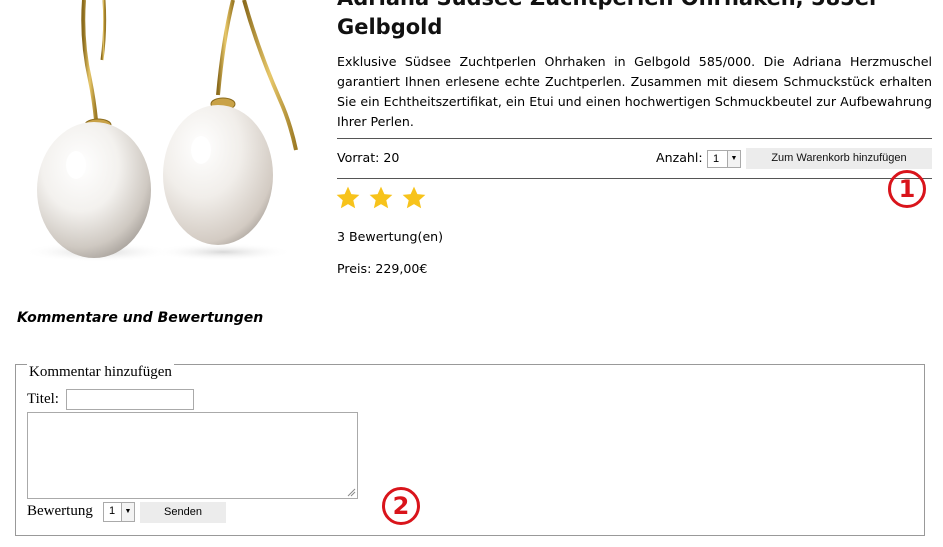 The image size is (943, 547). Describe the element at coordinates (368, 157) in the screenshot. I see `stock-label: Vorrat: 20` at that location.